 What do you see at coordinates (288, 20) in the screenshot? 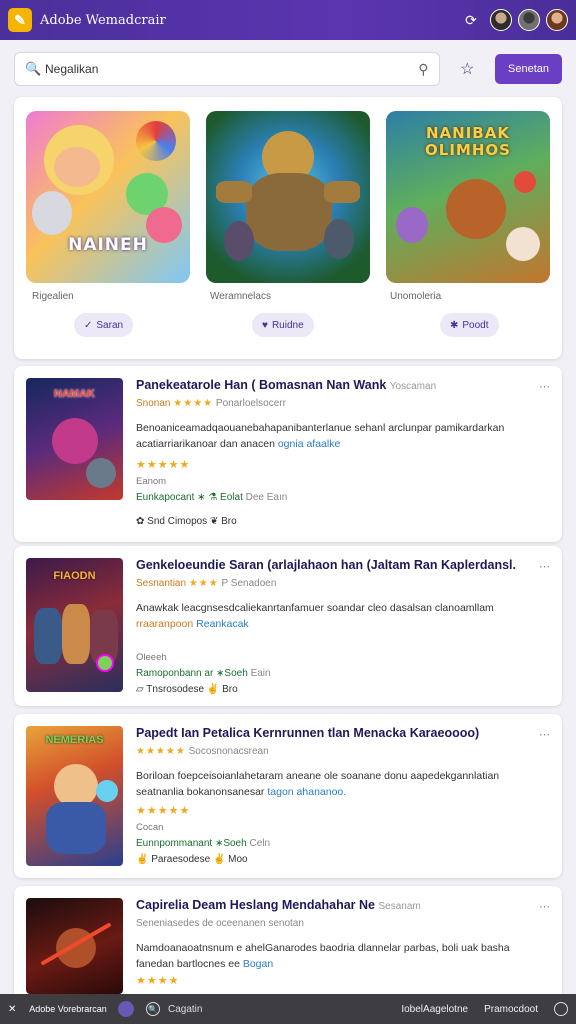
I see `app-header: ✎ Adobe Wemadcrair ⟳` at bounding box center [288, 20].